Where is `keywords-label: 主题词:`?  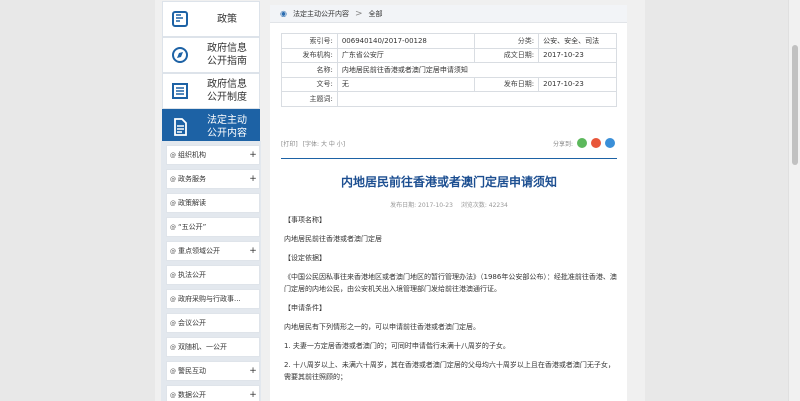
keywords-label: 主题词: is located at coordinates (309, 99).